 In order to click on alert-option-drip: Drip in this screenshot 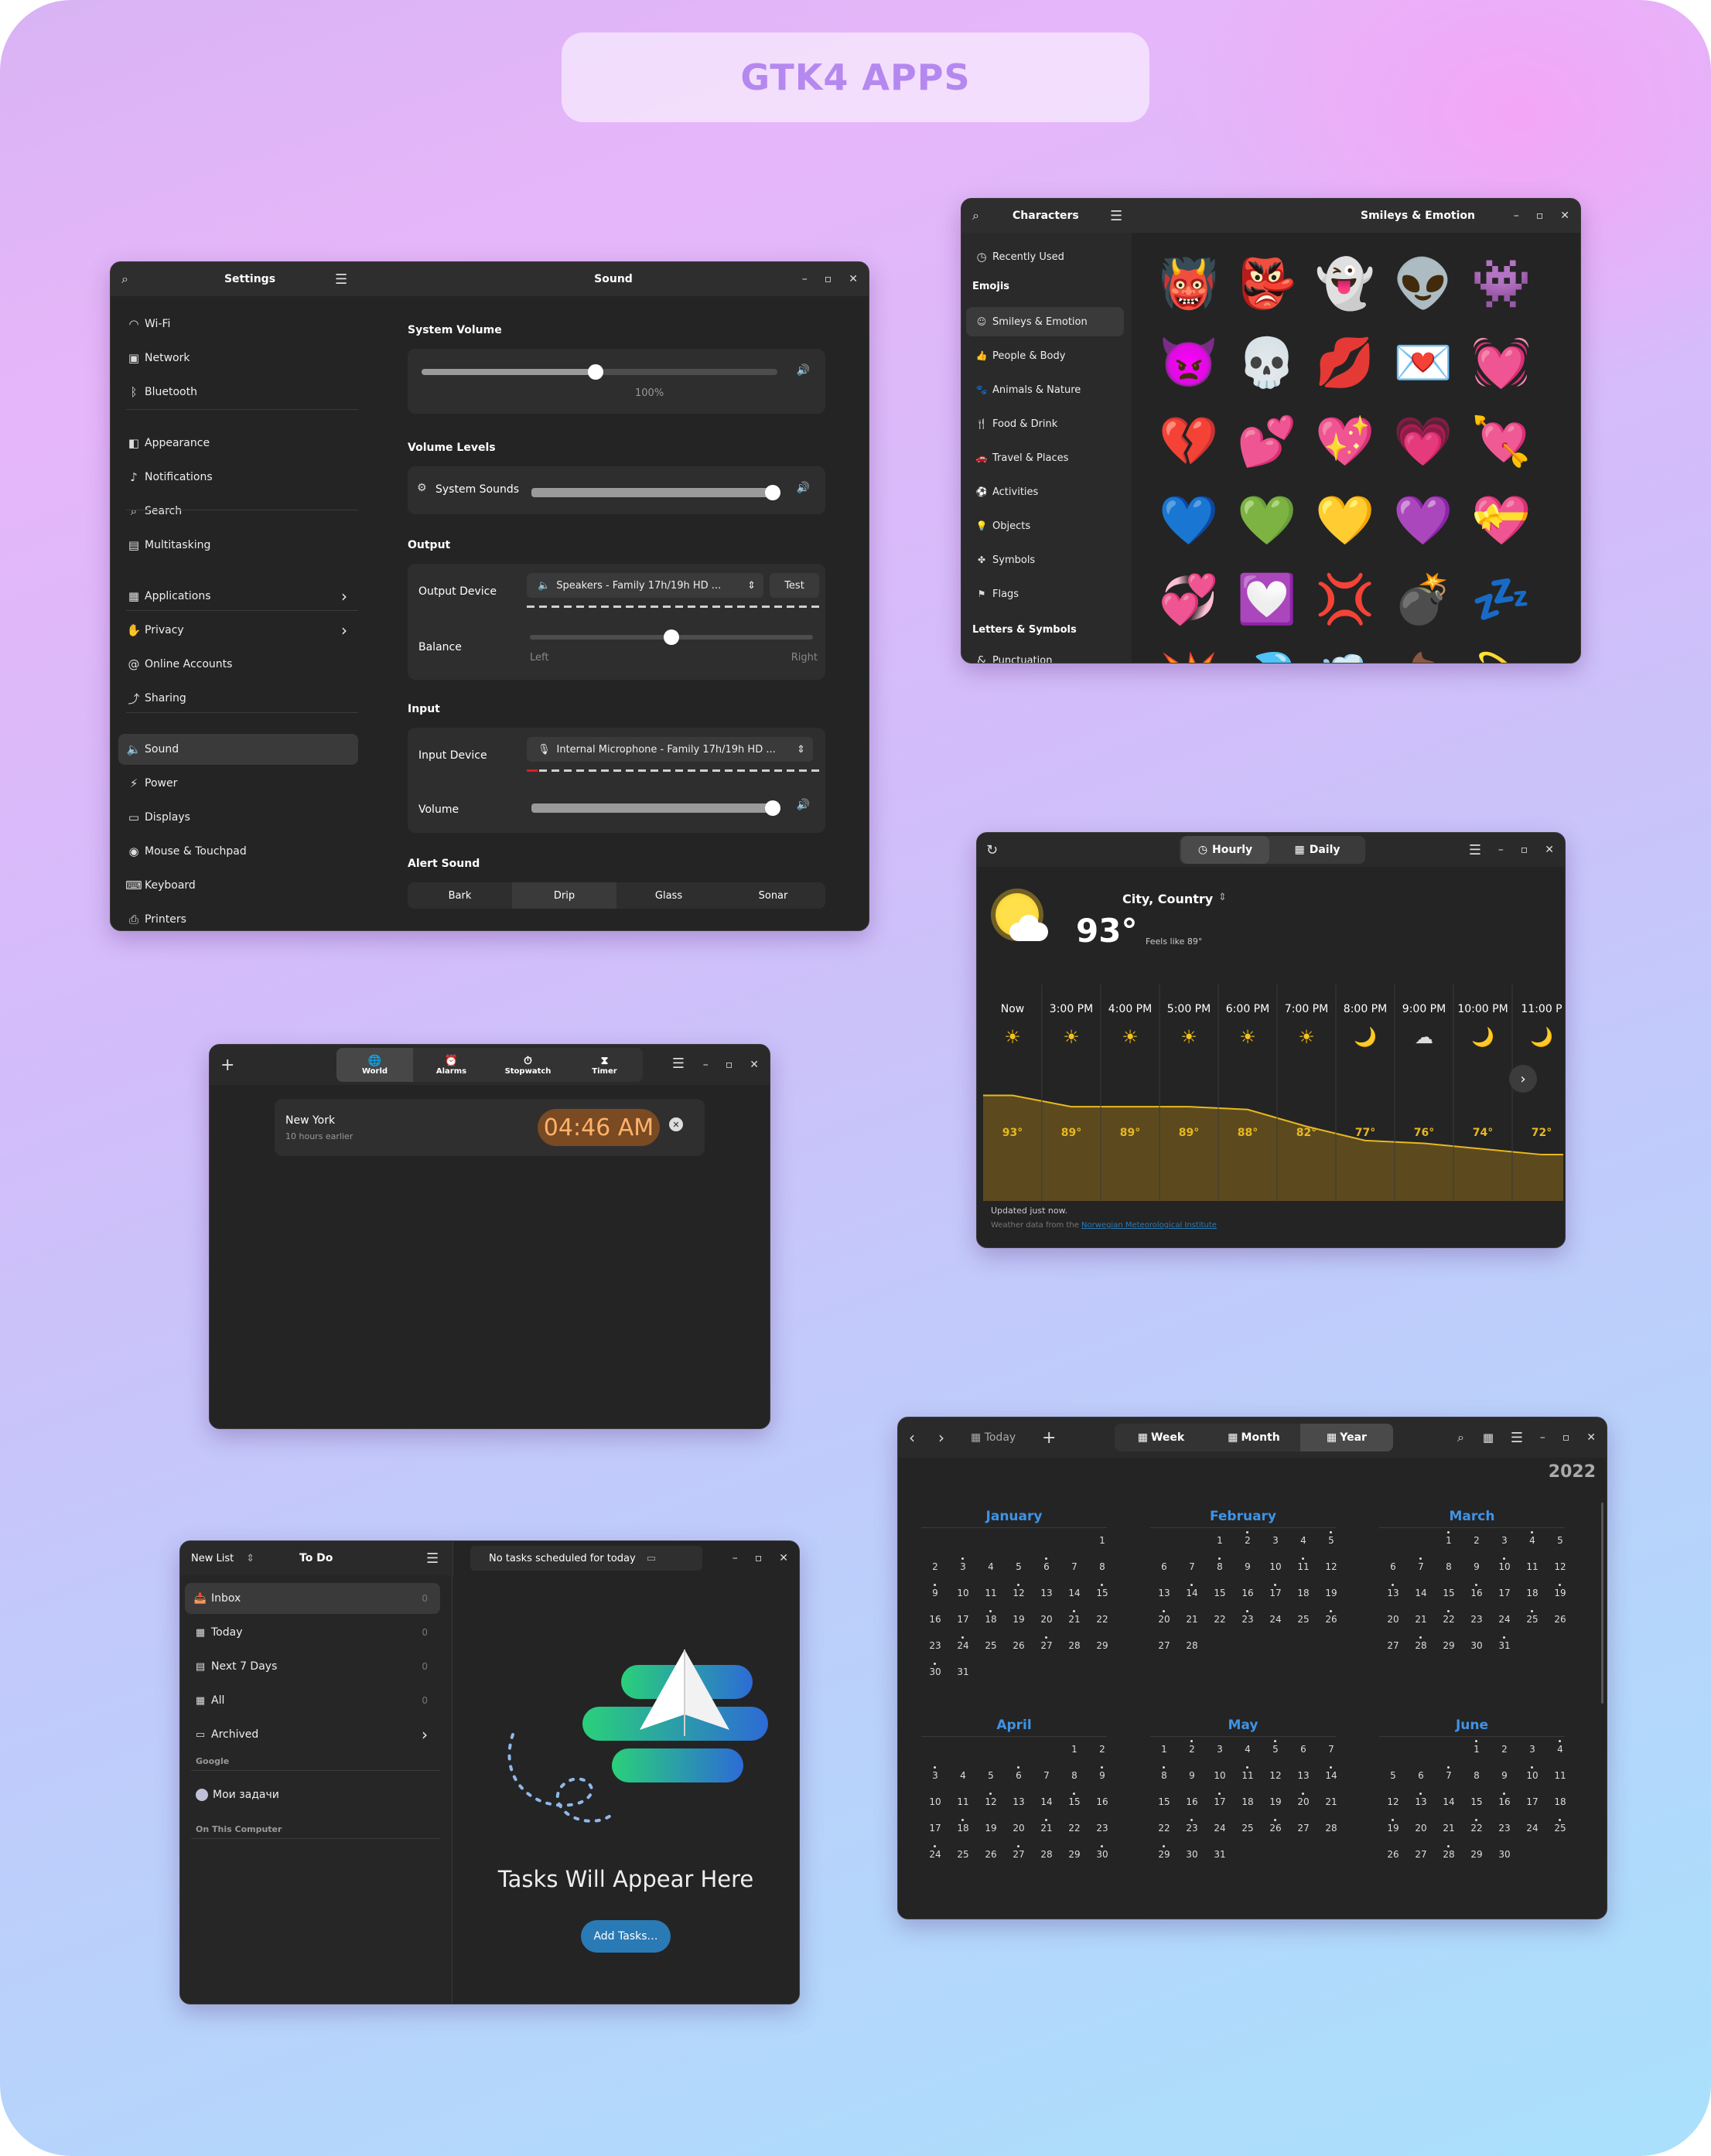, I will do `click(564, 895)`.